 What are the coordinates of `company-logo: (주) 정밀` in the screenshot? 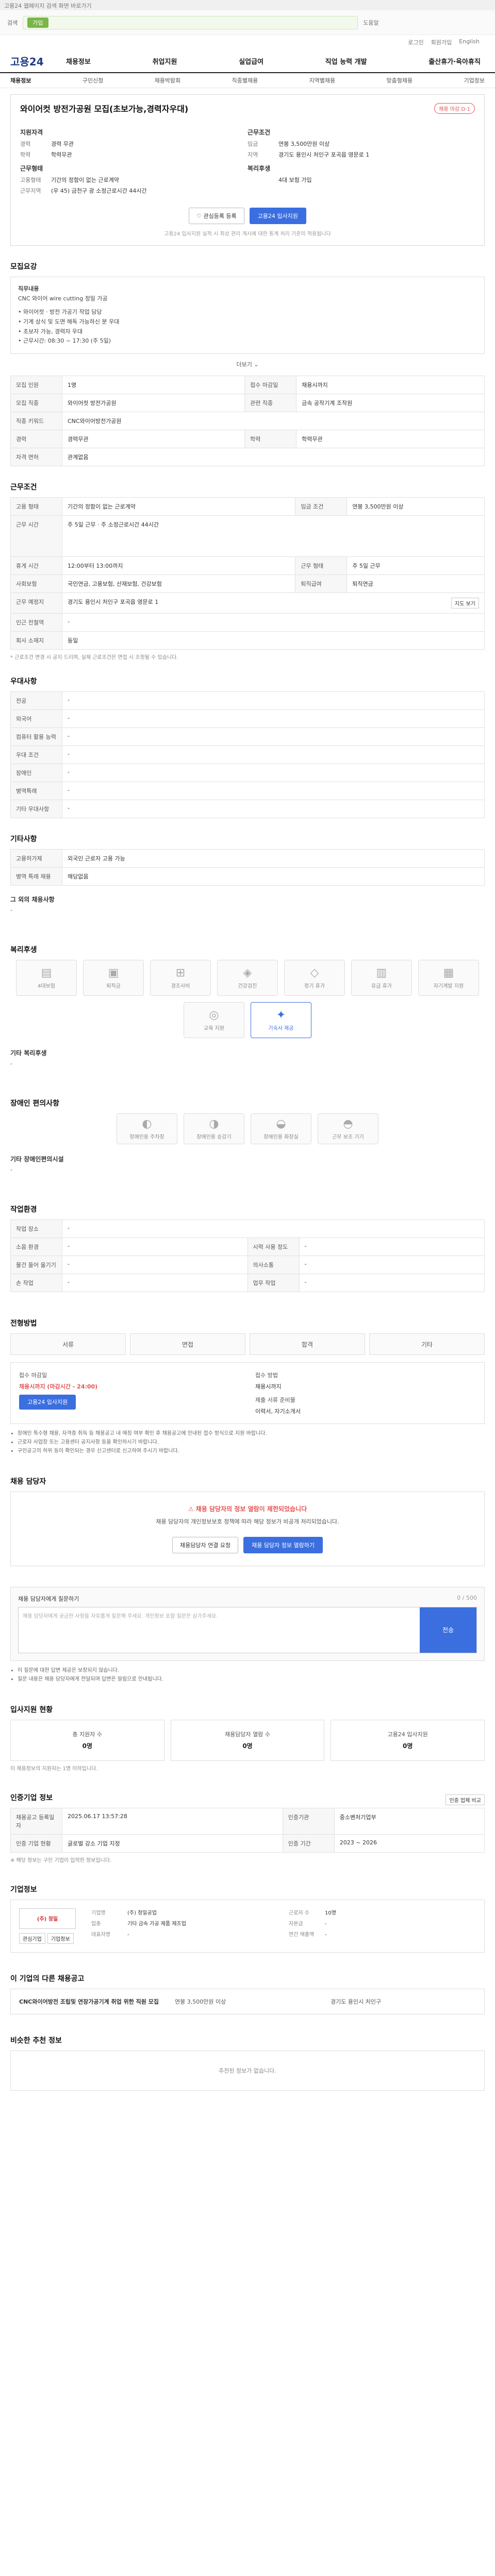 It's located at (47, 1918).